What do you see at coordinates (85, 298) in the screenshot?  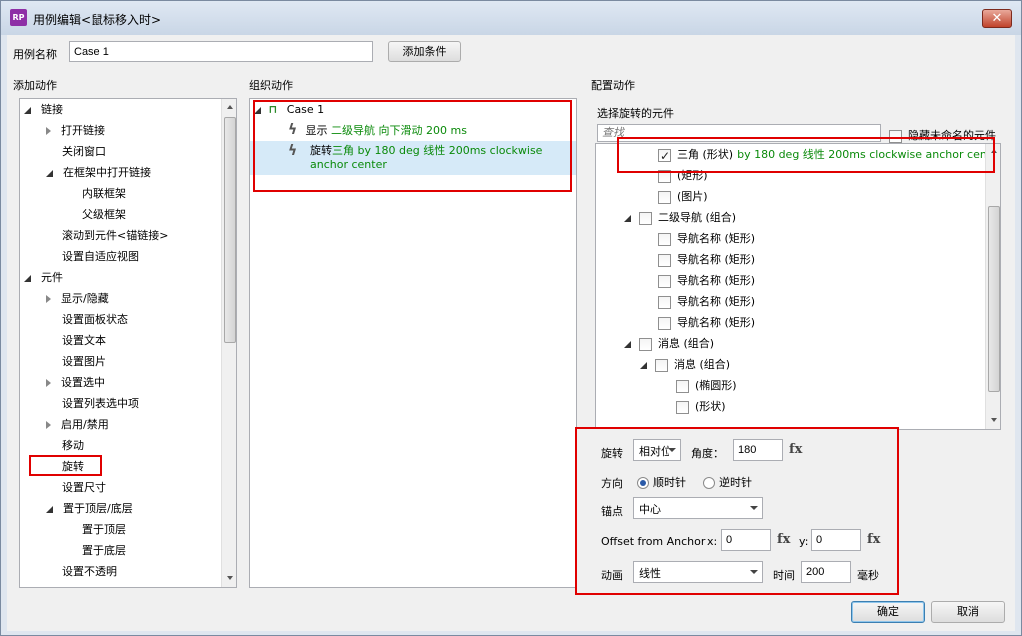 I see `action-tree-item-label: 显示/隐藏` at bounding box center [85, 298].